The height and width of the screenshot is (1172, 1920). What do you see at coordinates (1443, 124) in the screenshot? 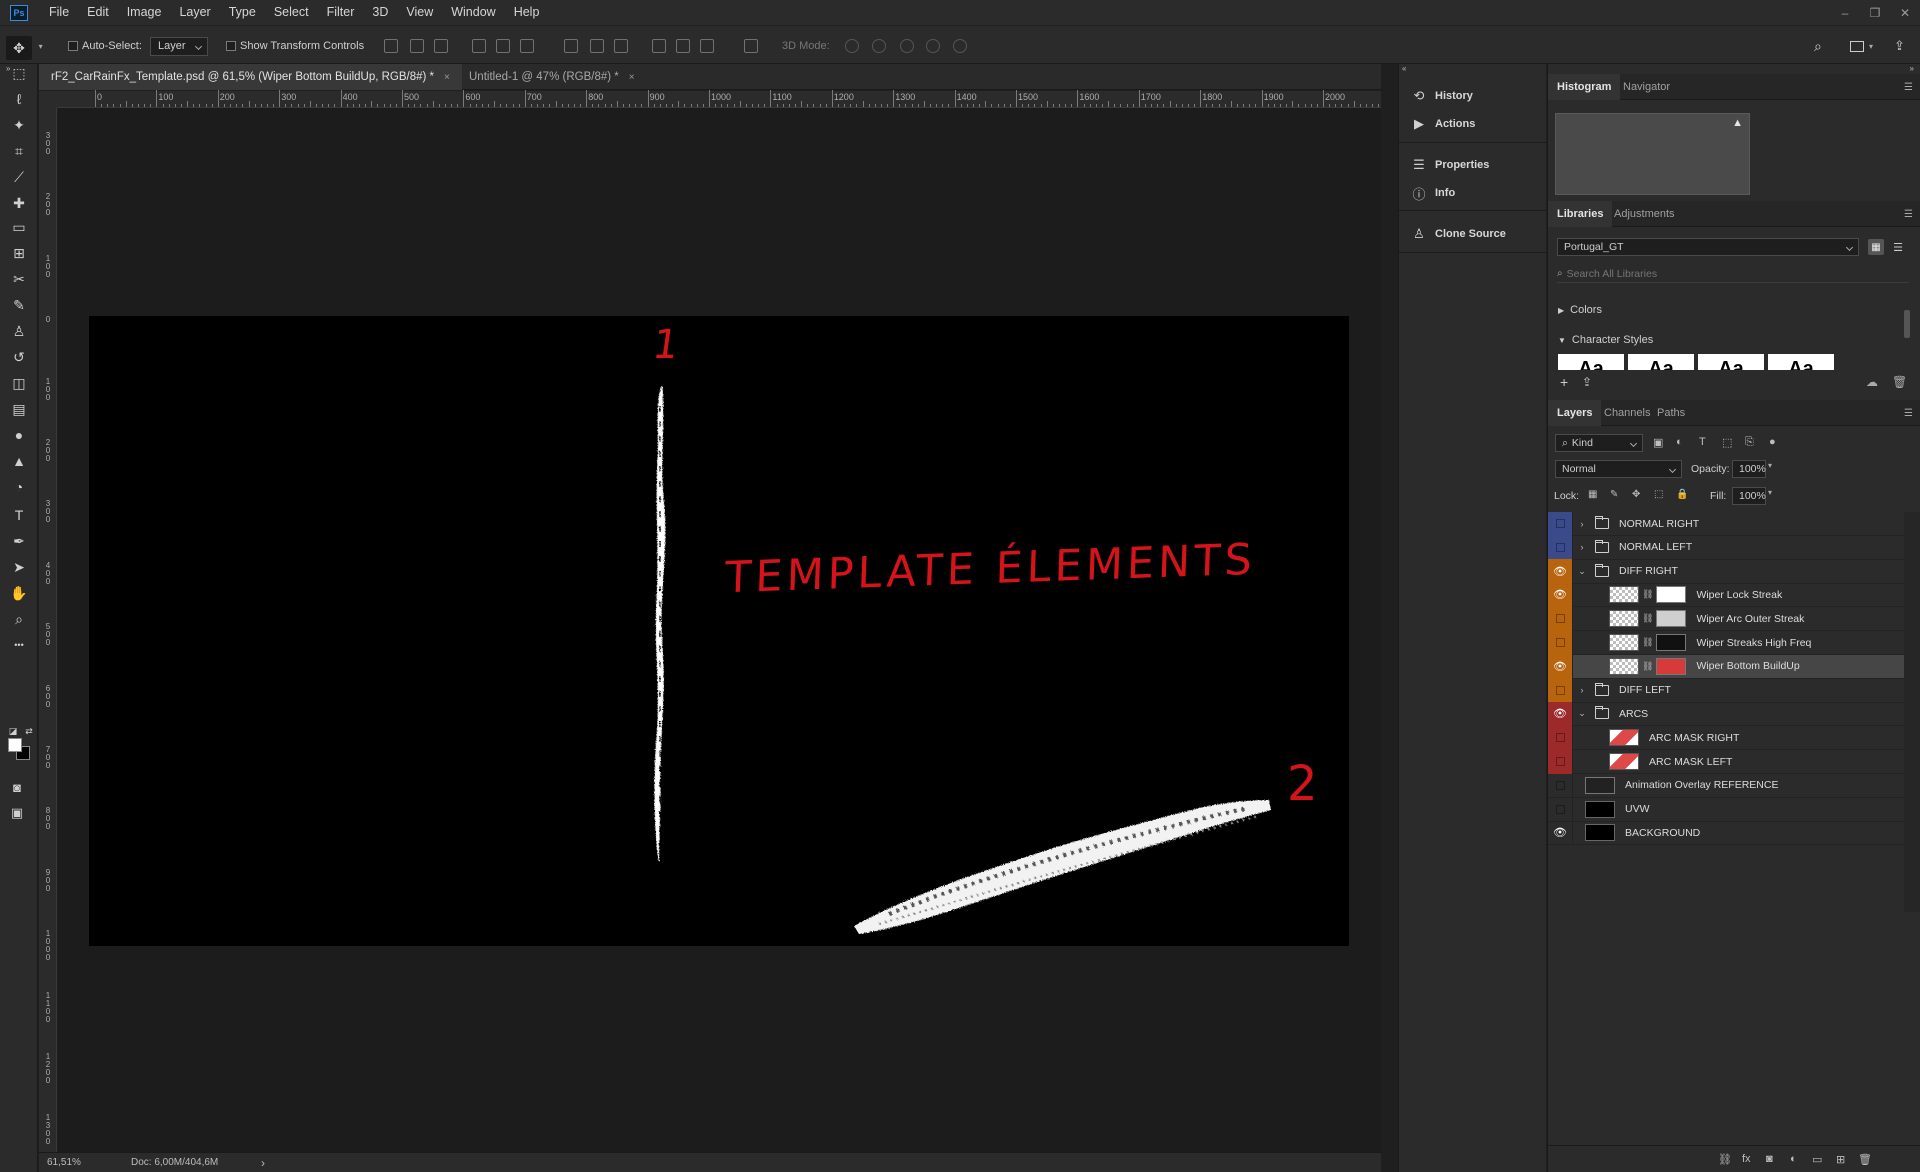
I see `panel-actions: ▶ Actions` at bounding box center [1443, 124].